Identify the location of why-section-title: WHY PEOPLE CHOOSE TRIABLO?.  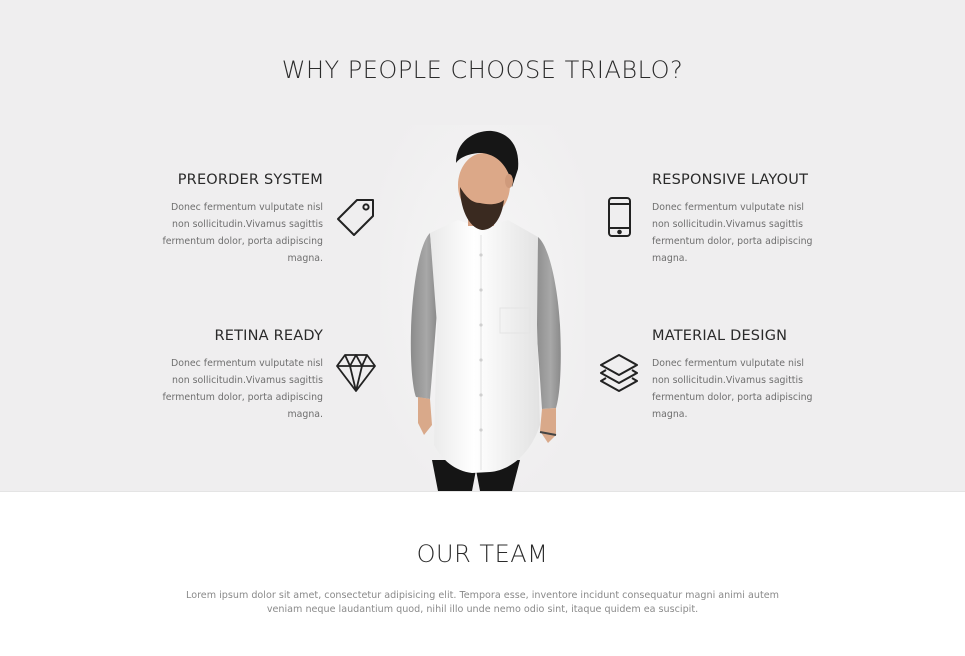
(482, 70).